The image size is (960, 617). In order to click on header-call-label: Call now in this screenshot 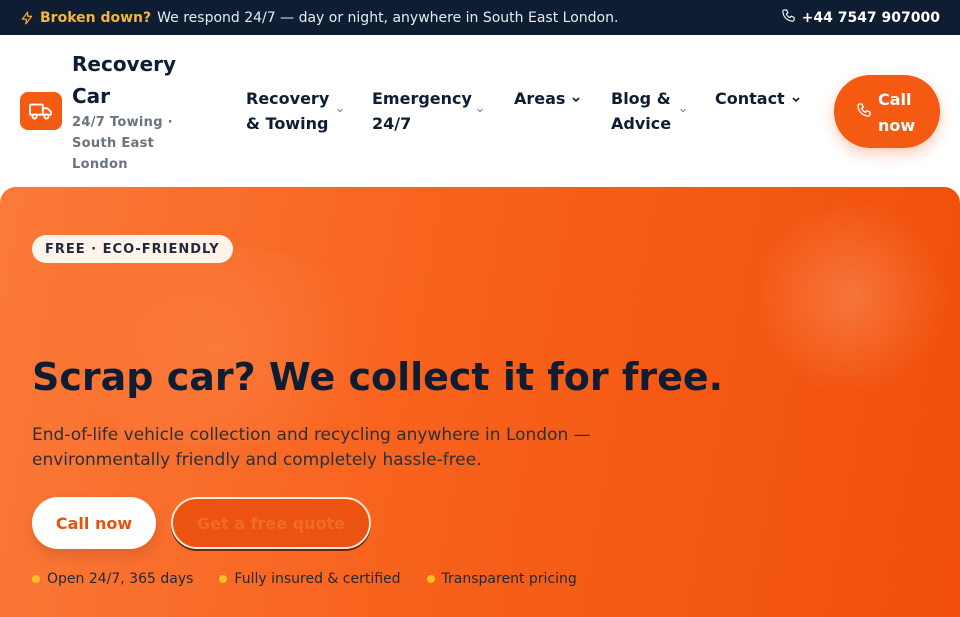, I will do `click(897, 112)`.